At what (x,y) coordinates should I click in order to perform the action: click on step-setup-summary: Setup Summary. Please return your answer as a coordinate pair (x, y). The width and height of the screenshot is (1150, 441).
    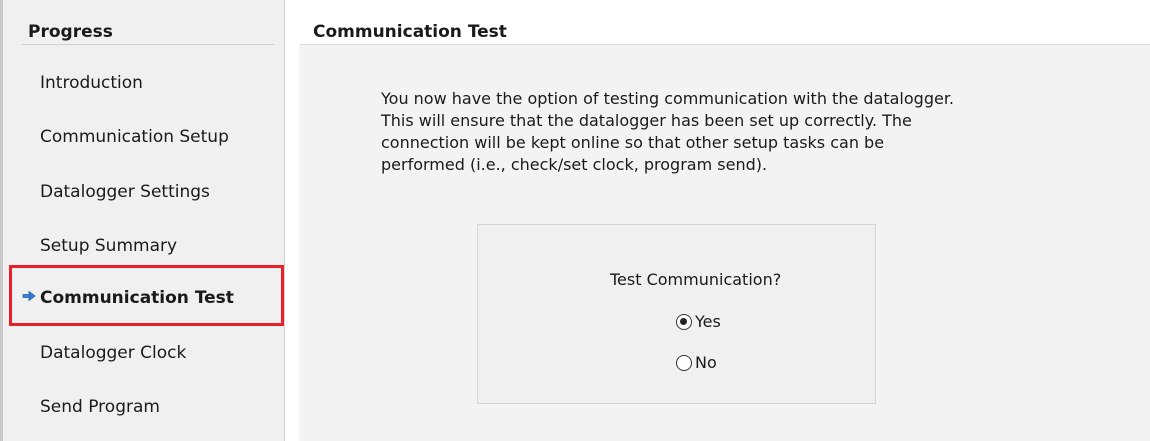
    Looking at the image, I should click on (108, 246).